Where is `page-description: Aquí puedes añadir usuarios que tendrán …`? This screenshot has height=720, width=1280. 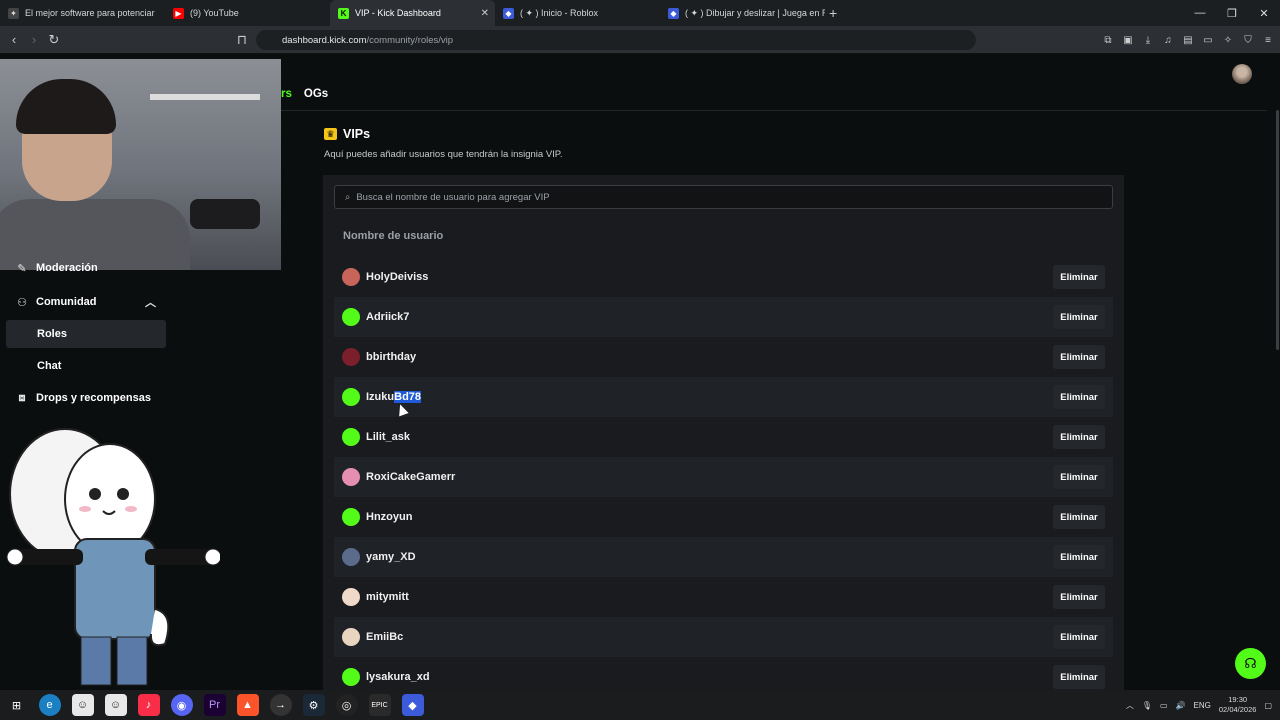 page-description: Aquí puedes añadir usuarios que tendrán … is located at coordinates (443, 154).